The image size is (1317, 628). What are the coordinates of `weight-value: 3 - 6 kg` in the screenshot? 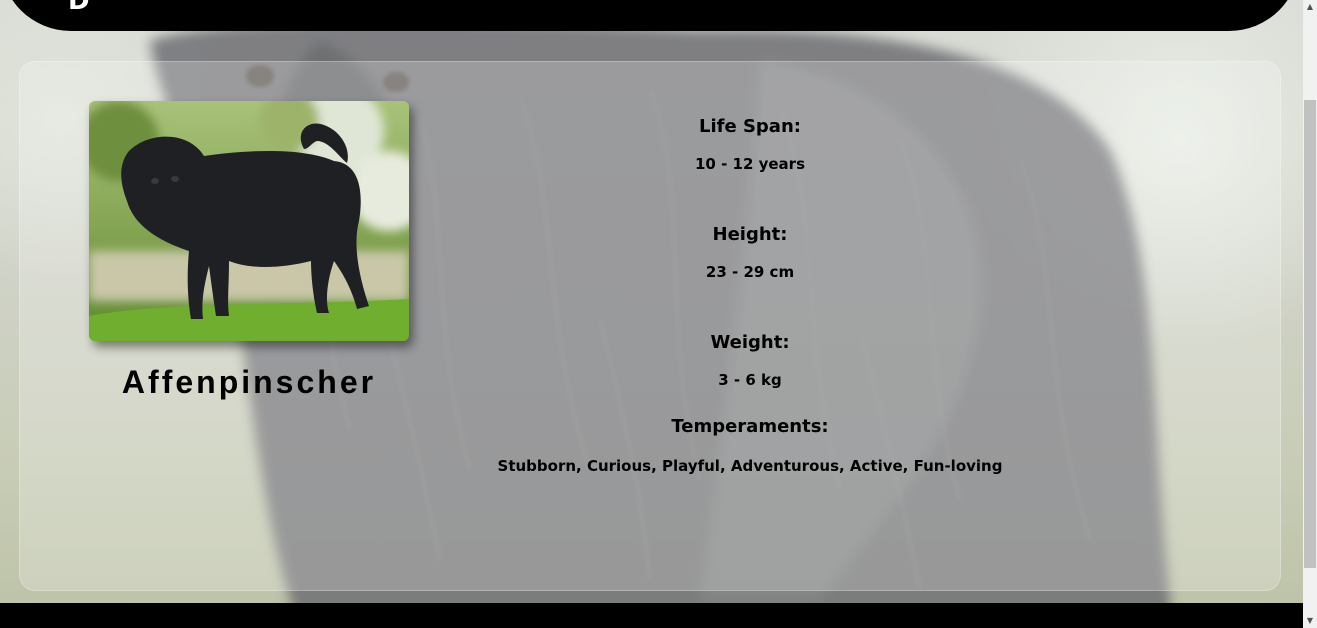 It's located at (750, 380).